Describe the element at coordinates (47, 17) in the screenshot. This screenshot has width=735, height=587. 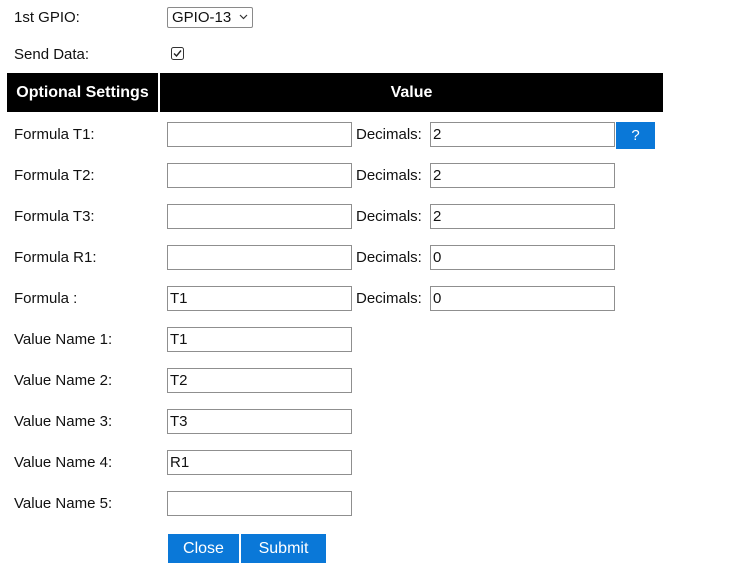
I see `gpio-label: 1st GPIO:` at that location.